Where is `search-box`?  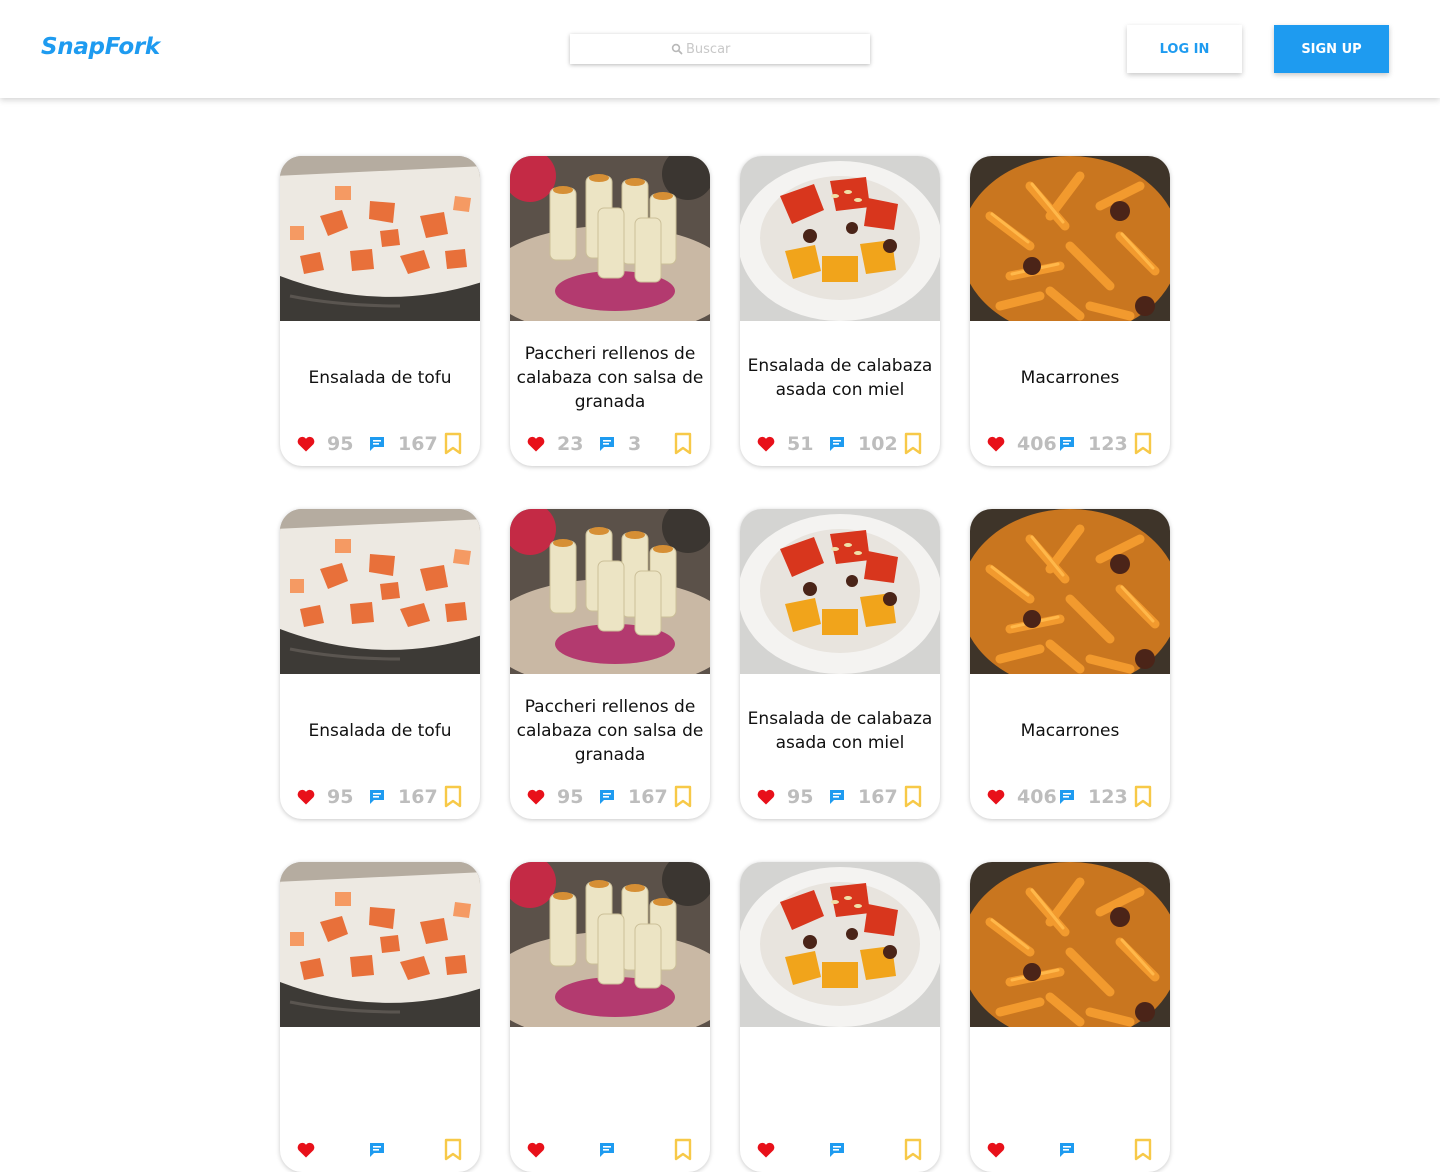 search-box is located at coordinates (720, 49).